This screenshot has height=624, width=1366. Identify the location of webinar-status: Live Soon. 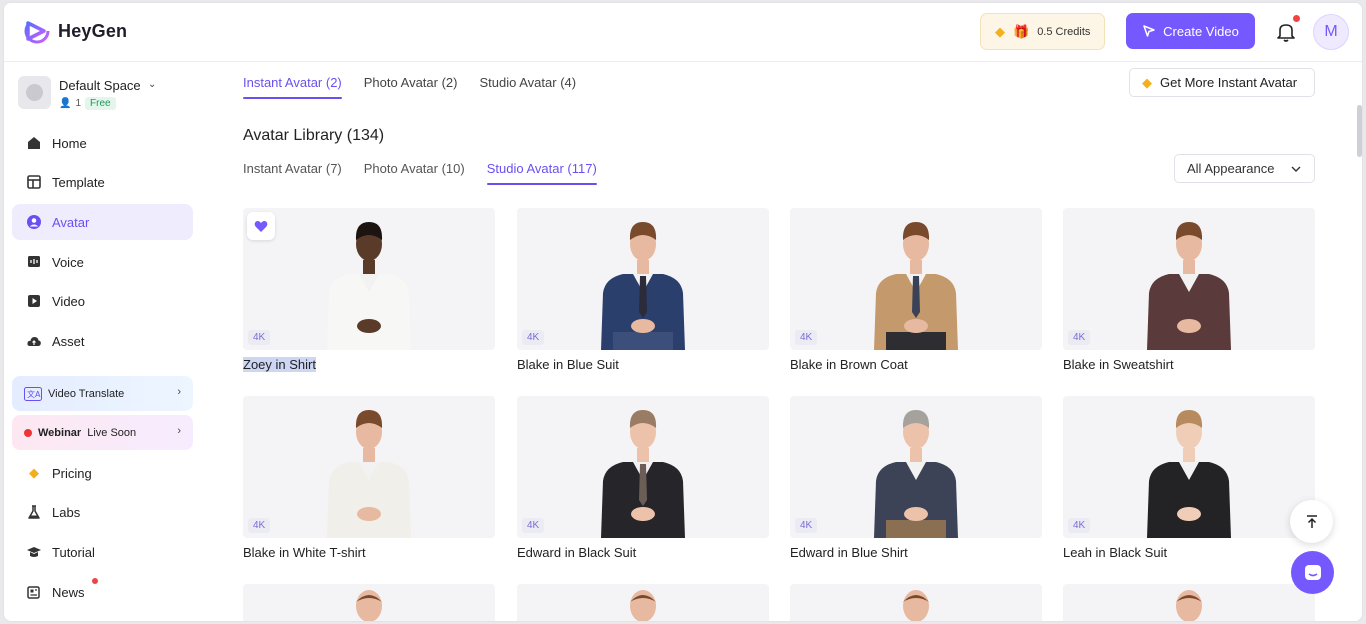
(112, 432).